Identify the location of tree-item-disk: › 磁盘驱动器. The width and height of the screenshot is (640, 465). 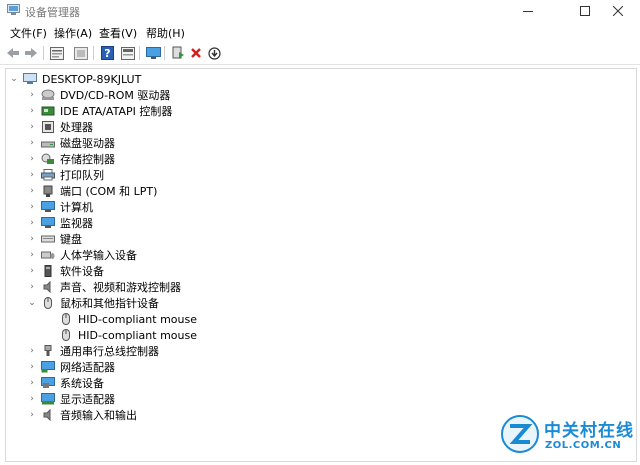
(70, 143).